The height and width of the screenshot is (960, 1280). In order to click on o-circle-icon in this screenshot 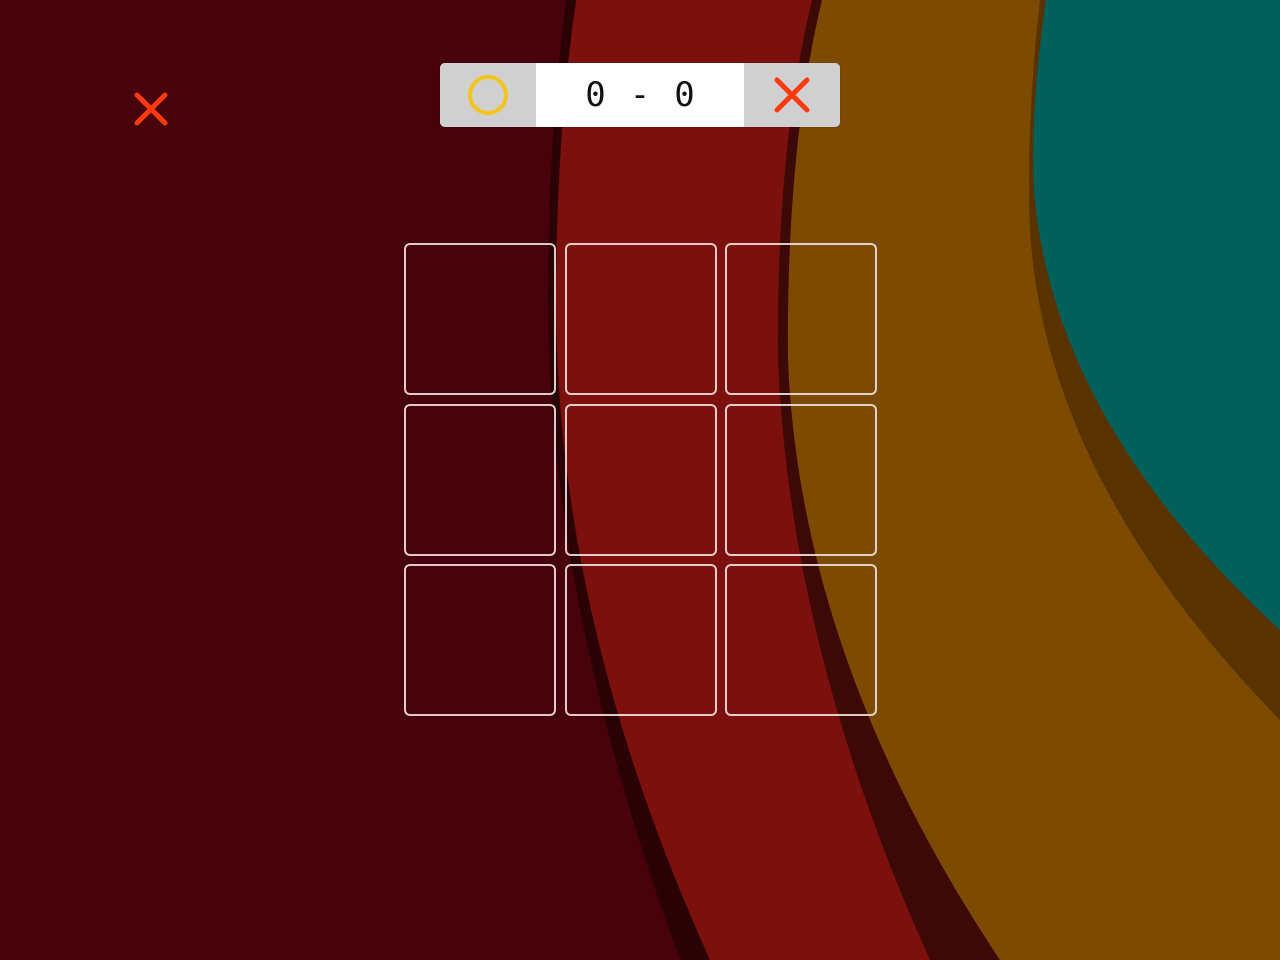, I will do `click(488, 95)`.